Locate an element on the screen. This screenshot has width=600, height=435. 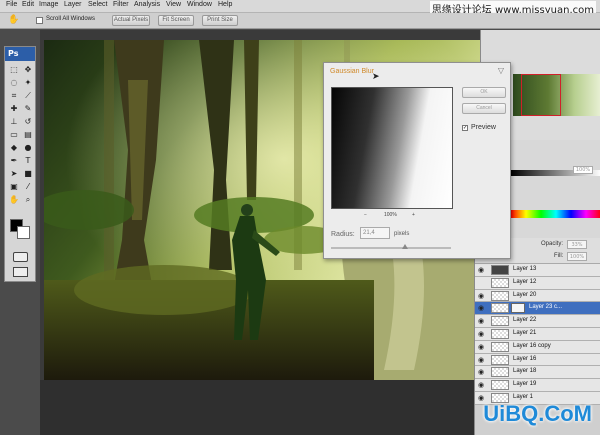
color-spectrum-bar is located at coordinates (555, 214).